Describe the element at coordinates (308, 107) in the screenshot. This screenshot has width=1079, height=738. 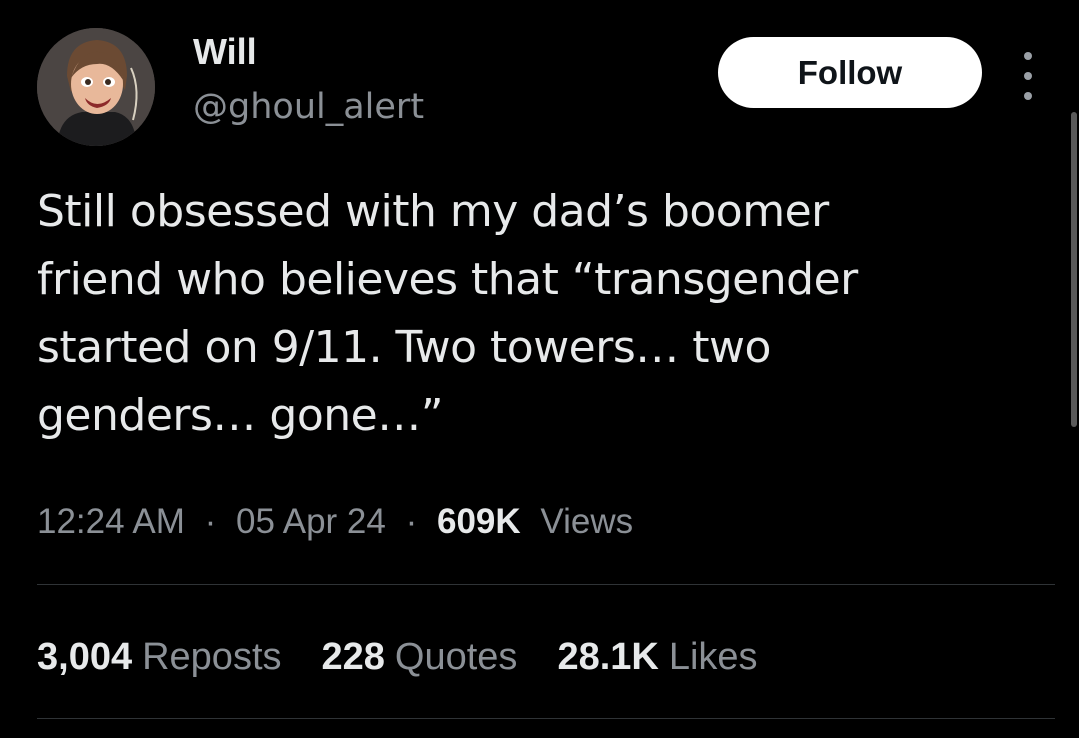
I see `user-handle: @ghoul_alert` at that location.